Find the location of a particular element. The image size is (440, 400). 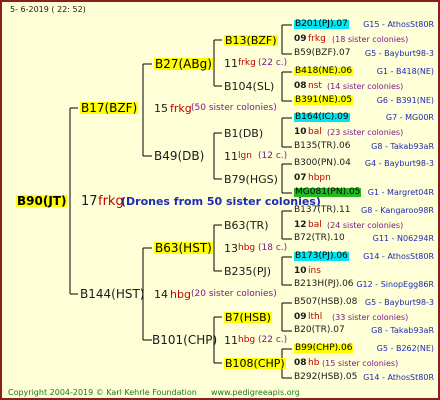

gen4-queen-id: B59(BZF).07 is located at coordinates (322, 53).